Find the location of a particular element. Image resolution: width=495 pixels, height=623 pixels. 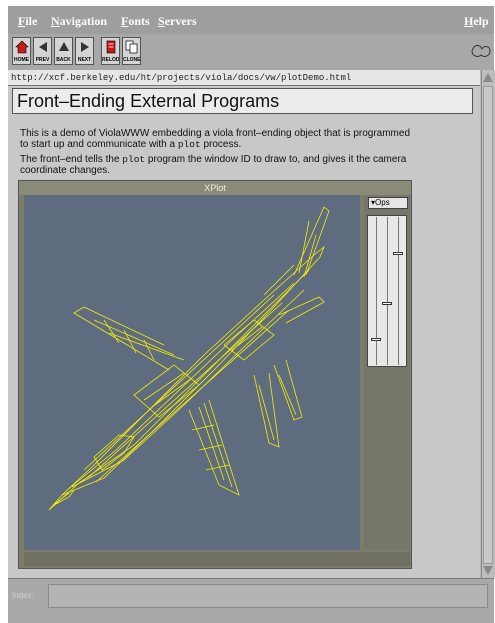

toolbar: HOME PREV BACK NEXT RELOD CLONE is located at coordinates (251, 52).